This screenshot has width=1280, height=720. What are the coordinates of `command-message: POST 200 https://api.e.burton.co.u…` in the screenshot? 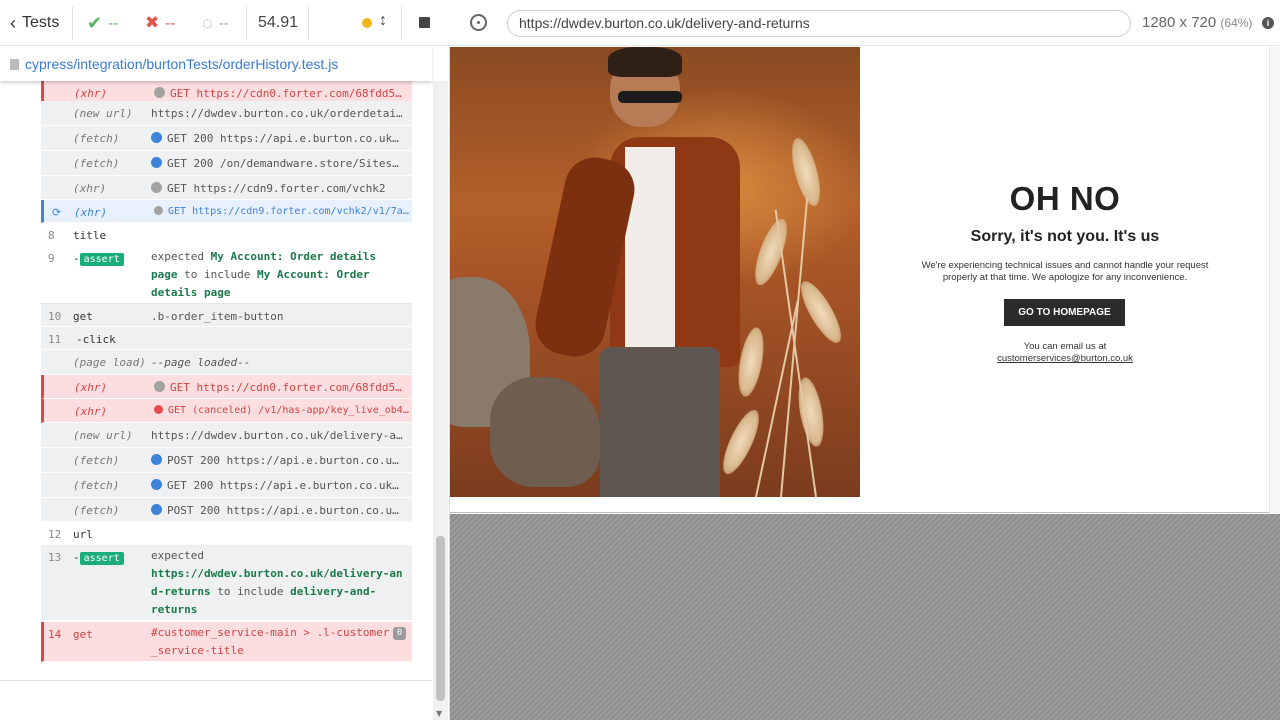 It's located at (280, 460).